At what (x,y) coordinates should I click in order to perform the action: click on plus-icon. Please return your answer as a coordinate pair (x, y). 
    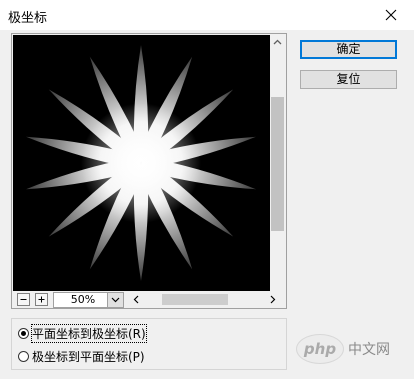
    Looking at the image, I should click on (41, 299).